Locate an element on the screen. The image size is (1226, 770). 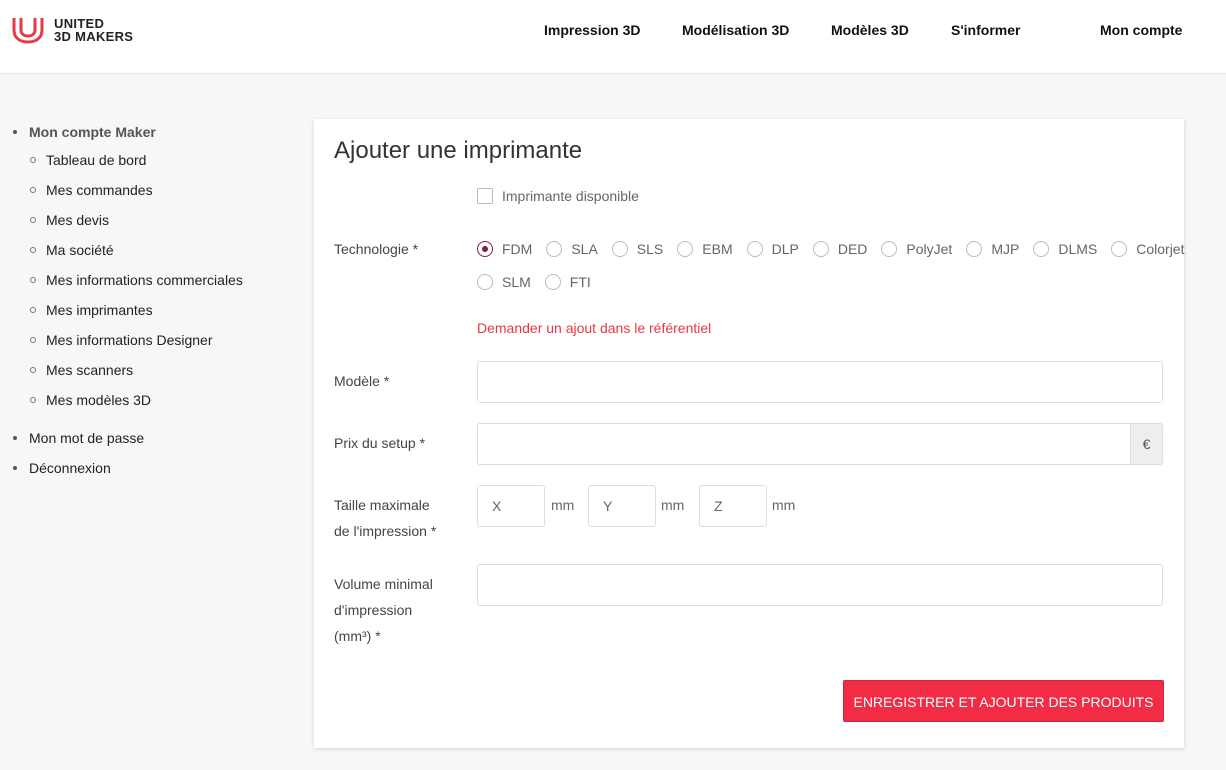
sidebar-item-mes-imprimantes: Mes imprimantes is located at coordinates (150, 311).